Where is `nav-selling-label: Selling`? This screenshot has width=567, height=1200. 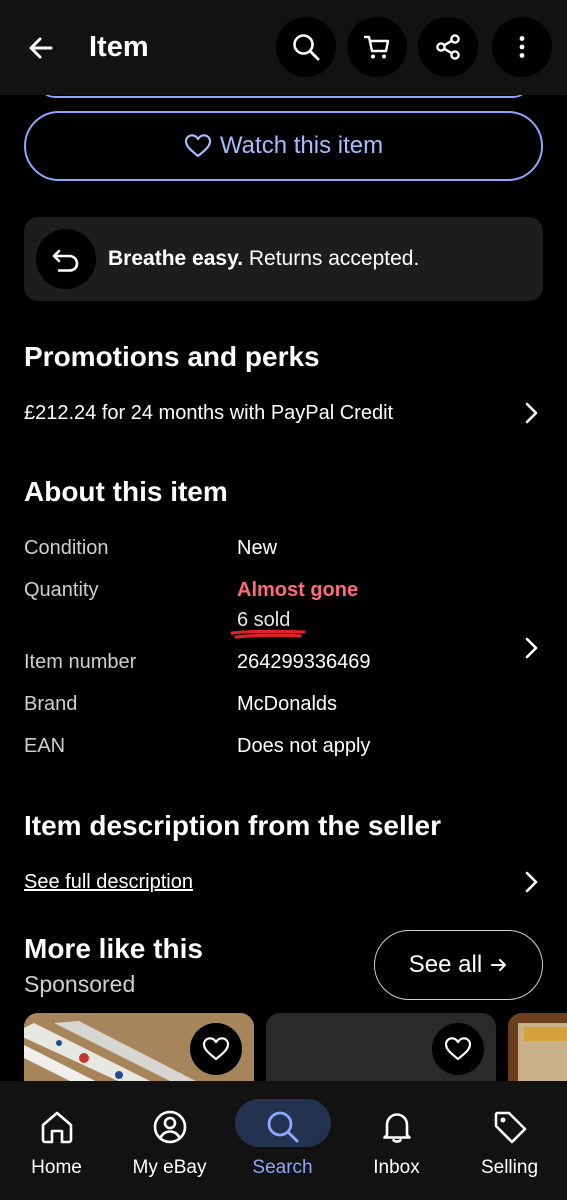 nav-selling-label: Selling is located at coordinates (509, 1167).